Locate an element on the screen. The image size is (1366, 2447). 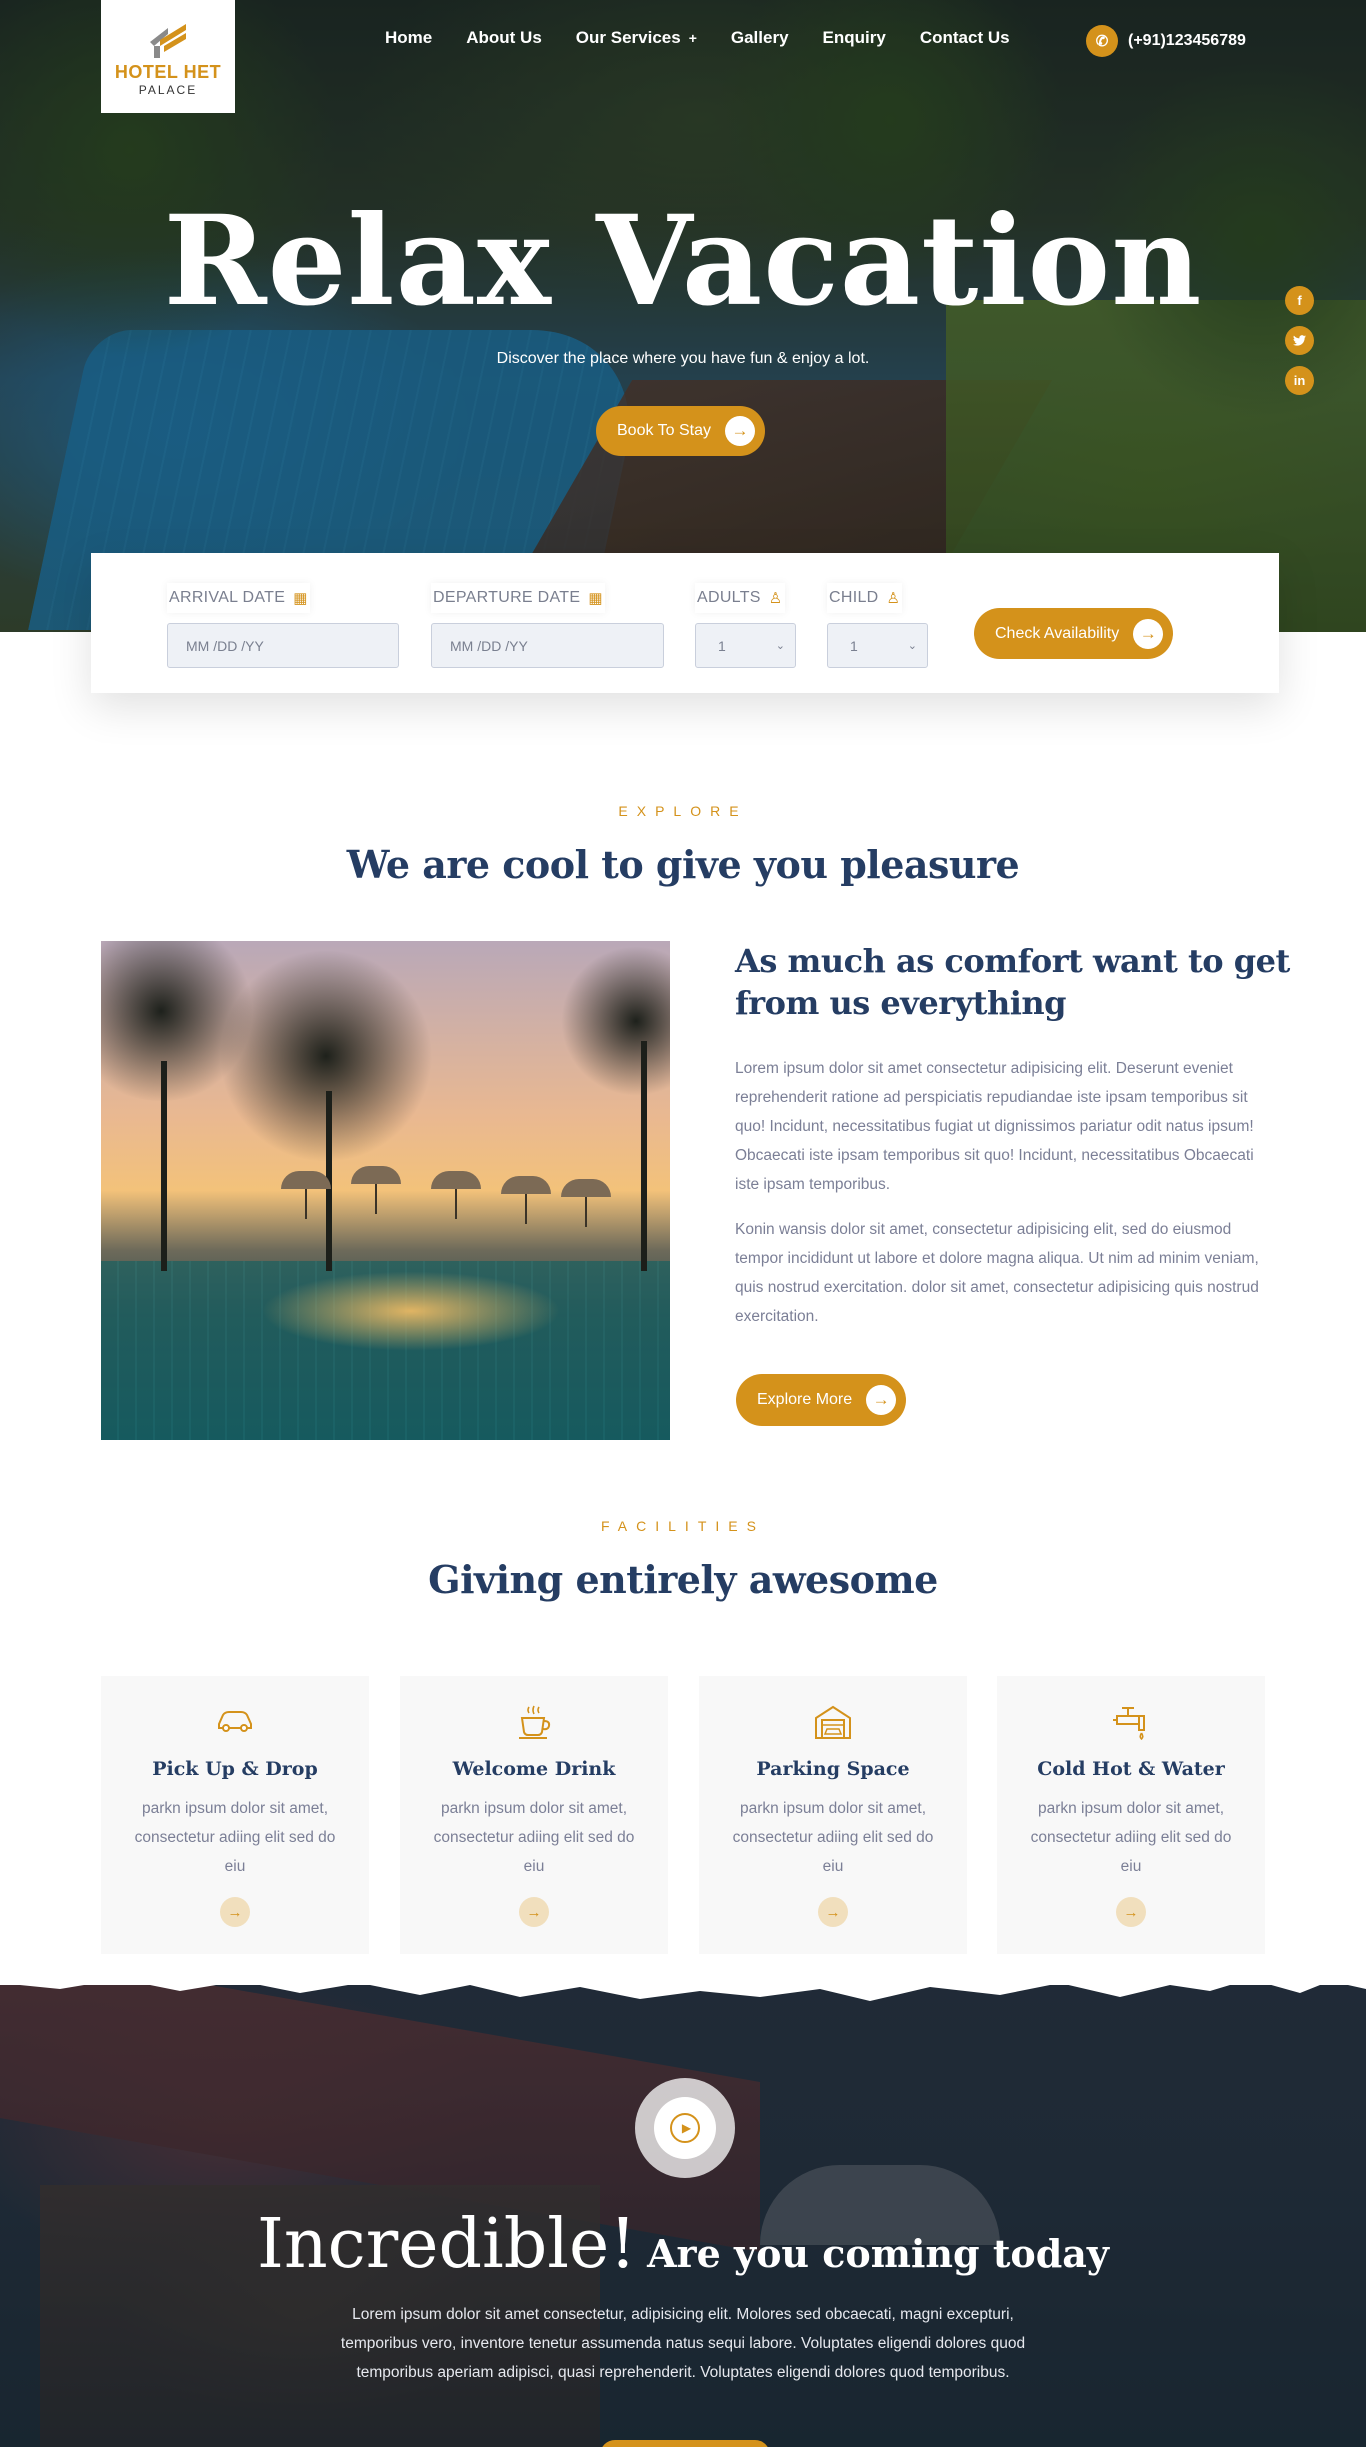
play-button-inner: ▶ is located at coordinates (685, 2128).